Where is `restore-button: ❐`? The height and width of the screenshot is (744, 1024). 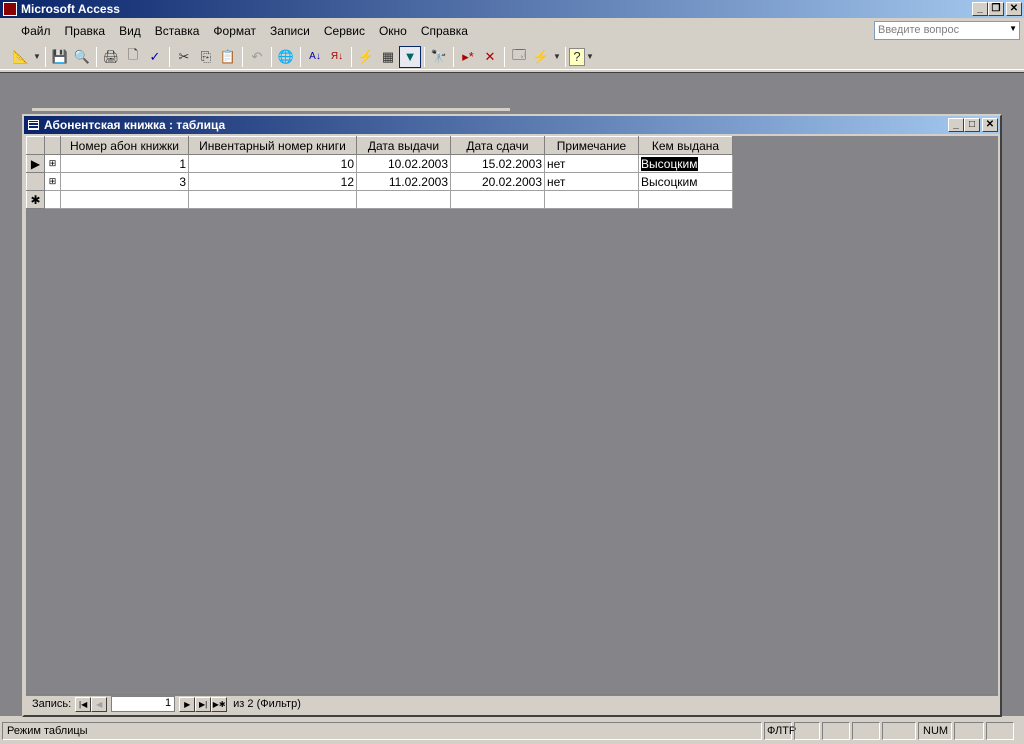 restore-button: ❐ is located at coordinates (996, 9).